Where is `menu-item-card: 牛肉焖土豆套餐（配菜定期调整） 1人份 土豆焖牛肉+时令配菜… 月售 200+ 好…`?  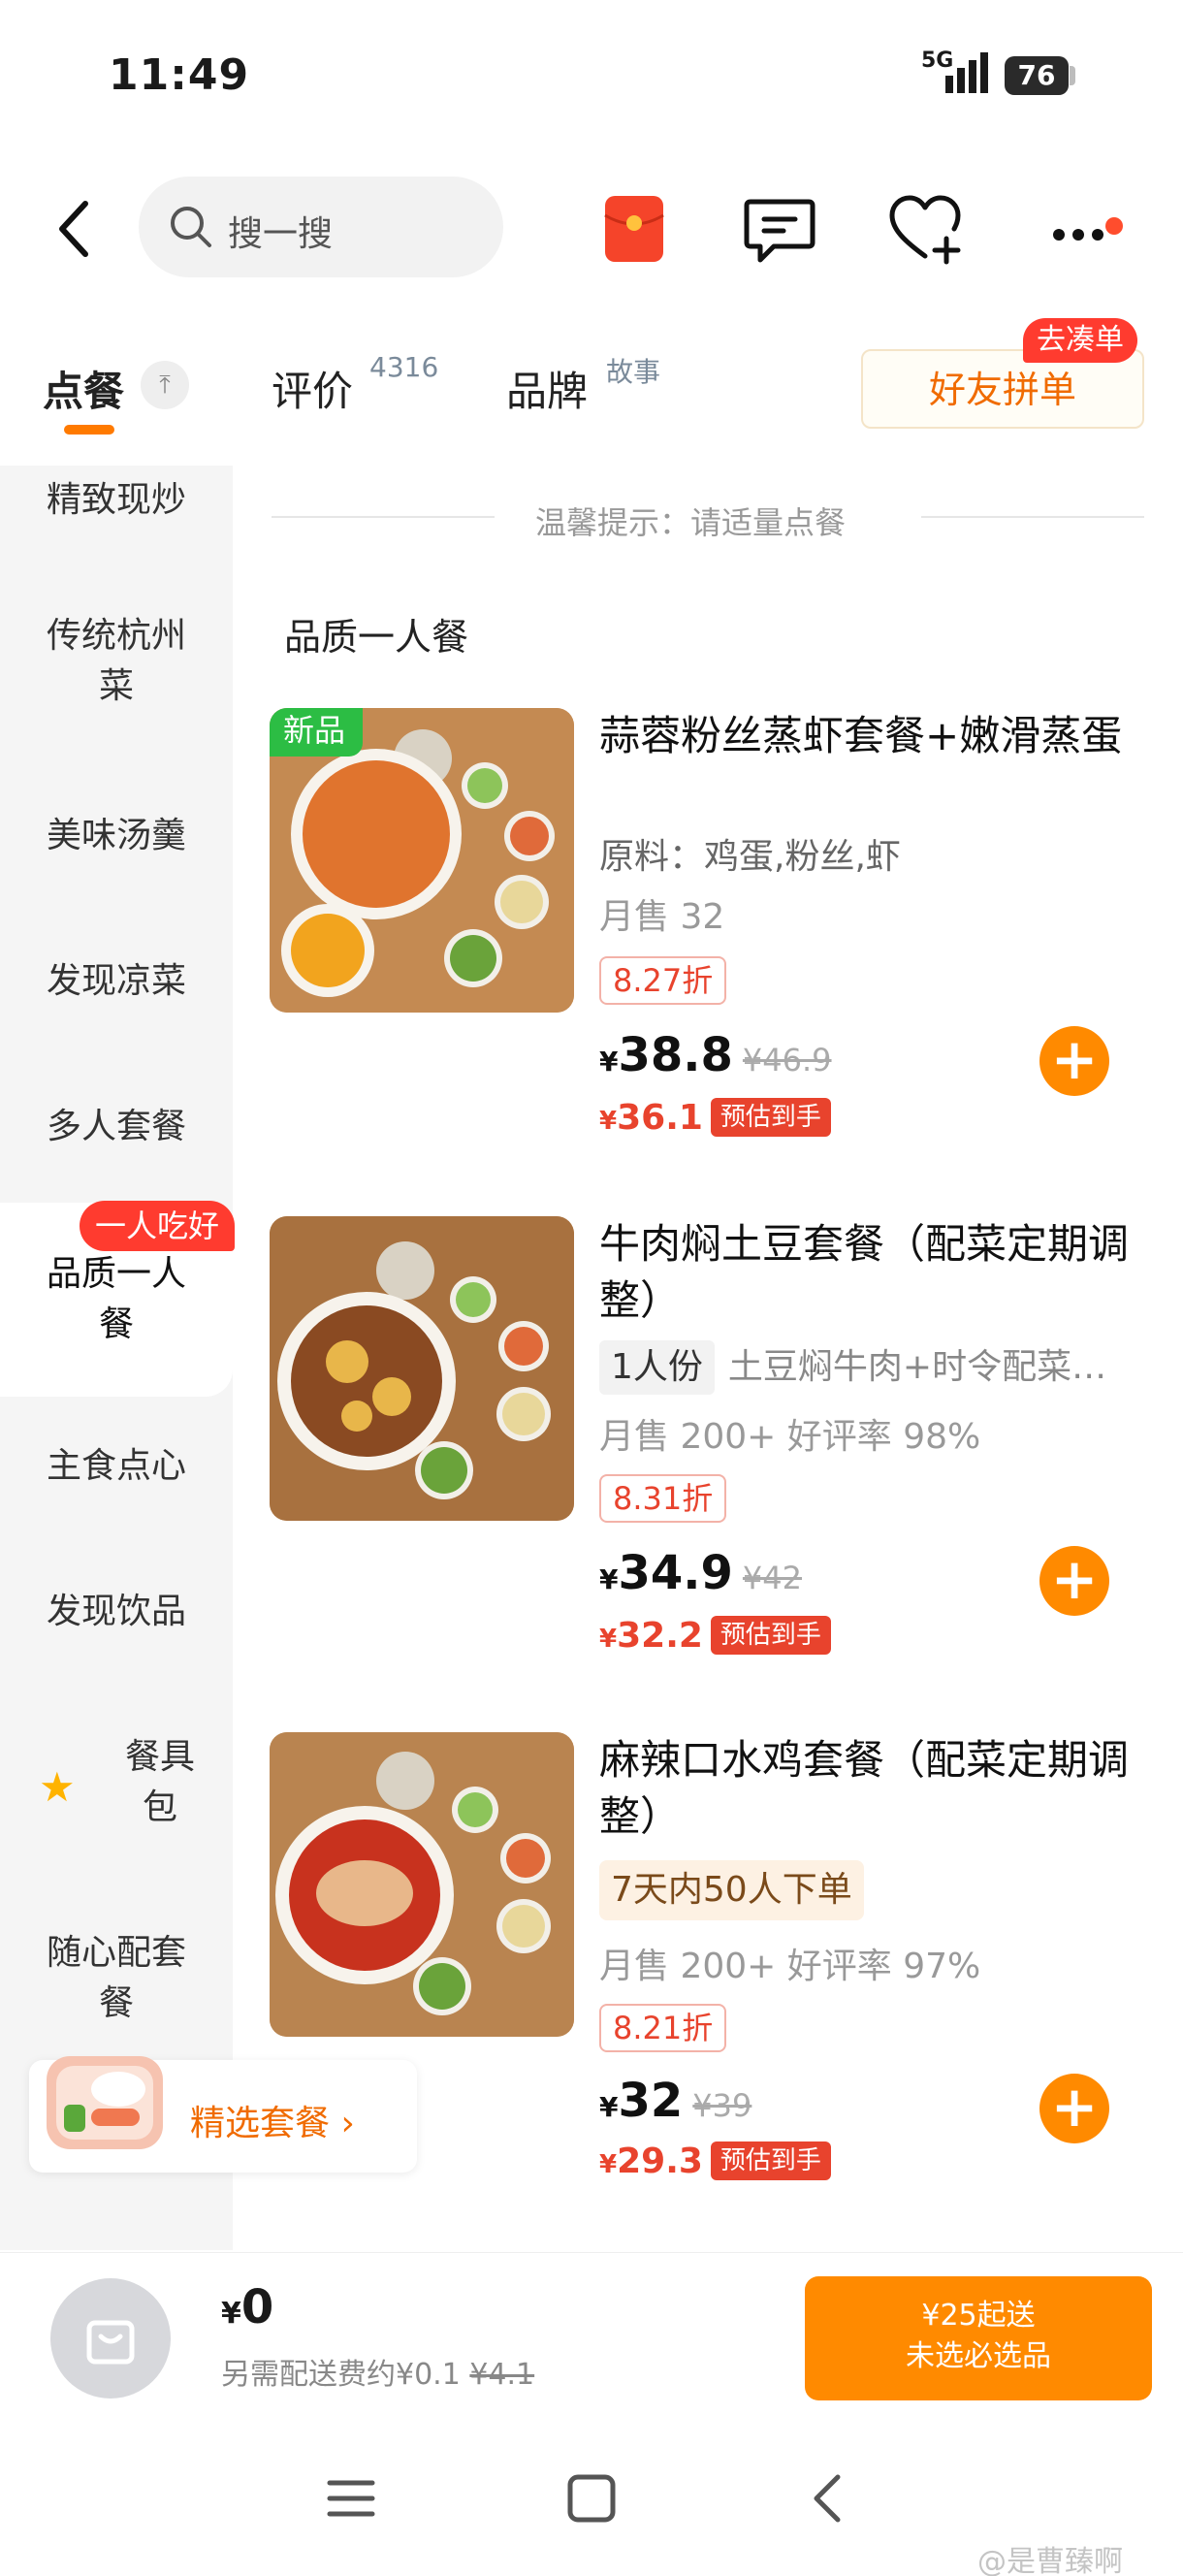 menu-item-card: 牛肉焖土豆套餐（配菜定期调整） 1人份 土豆焖牛肉+时令配菜… 月售 200+ 好… is located at coordinates (711, 1458).